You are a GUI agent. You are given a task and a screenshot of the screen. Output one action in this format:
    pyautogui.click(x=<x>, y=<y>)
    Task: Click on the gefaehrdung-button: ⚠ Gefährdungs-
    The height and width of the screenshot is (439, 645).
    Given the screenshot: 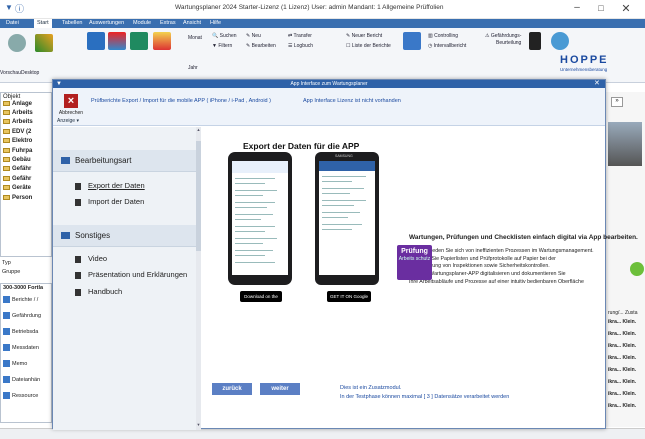 What is the action you would take?
    pyautogui.click(x=503, y=36)
    